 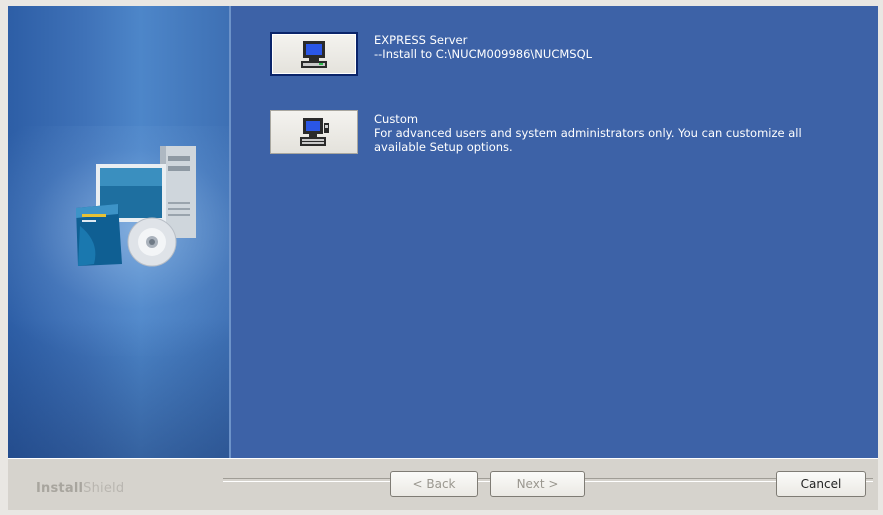 I want to click on custom-title: Custom, so click(x=396, y=119).